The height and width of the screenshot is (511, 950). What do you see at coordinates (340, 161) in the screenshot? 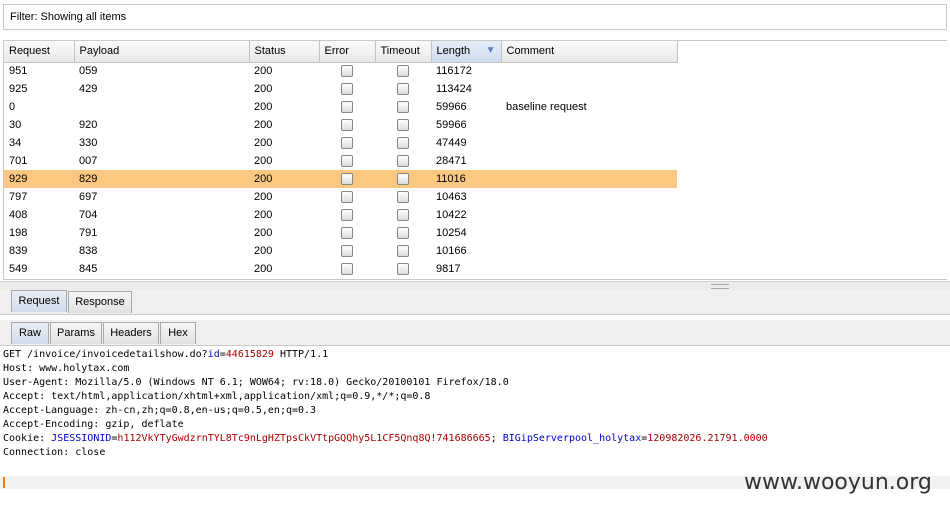
I see `table-row: 701 007 200 28471` at bounding box center [340, 161].